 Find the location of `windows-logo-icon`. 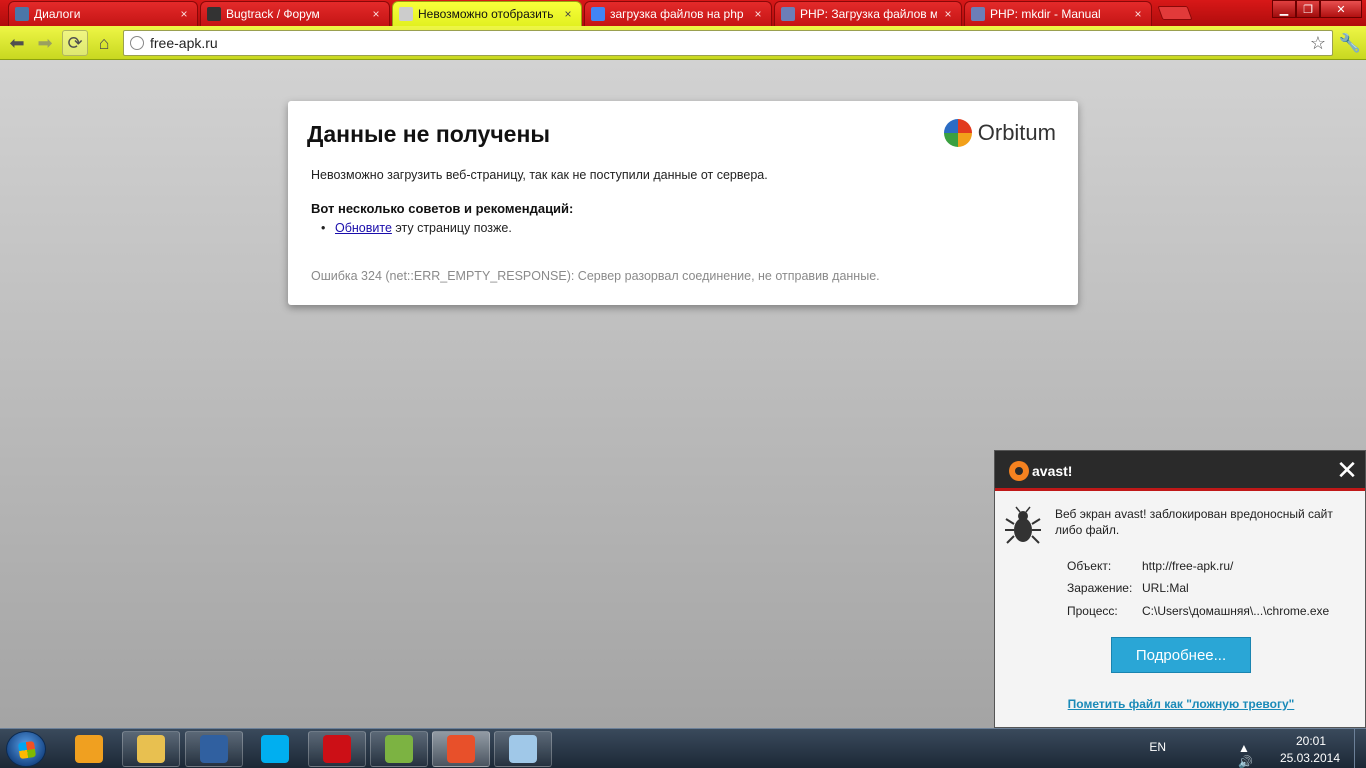

windows-logo-icon is located at coordinates (27, 750).